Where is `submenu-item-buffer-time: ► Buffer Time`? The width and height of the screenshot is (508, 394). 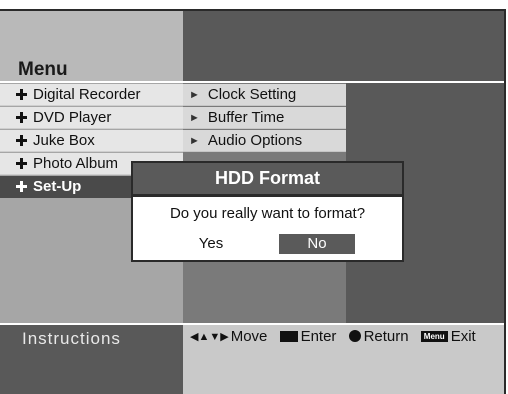
submenu-item-buffer-time: ► Buffer Time is located at coordinates (264, 118).